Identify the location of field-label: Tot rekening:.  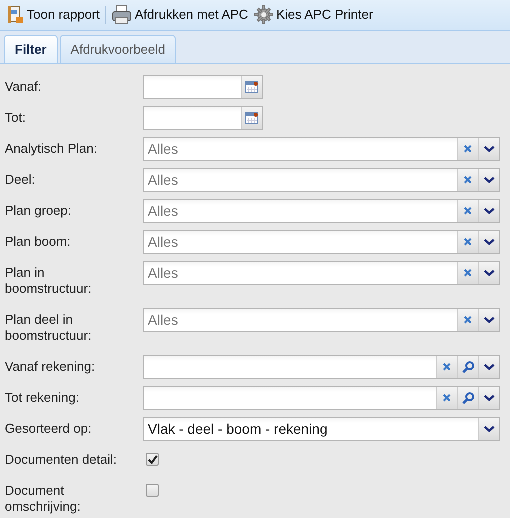
(42, 398).